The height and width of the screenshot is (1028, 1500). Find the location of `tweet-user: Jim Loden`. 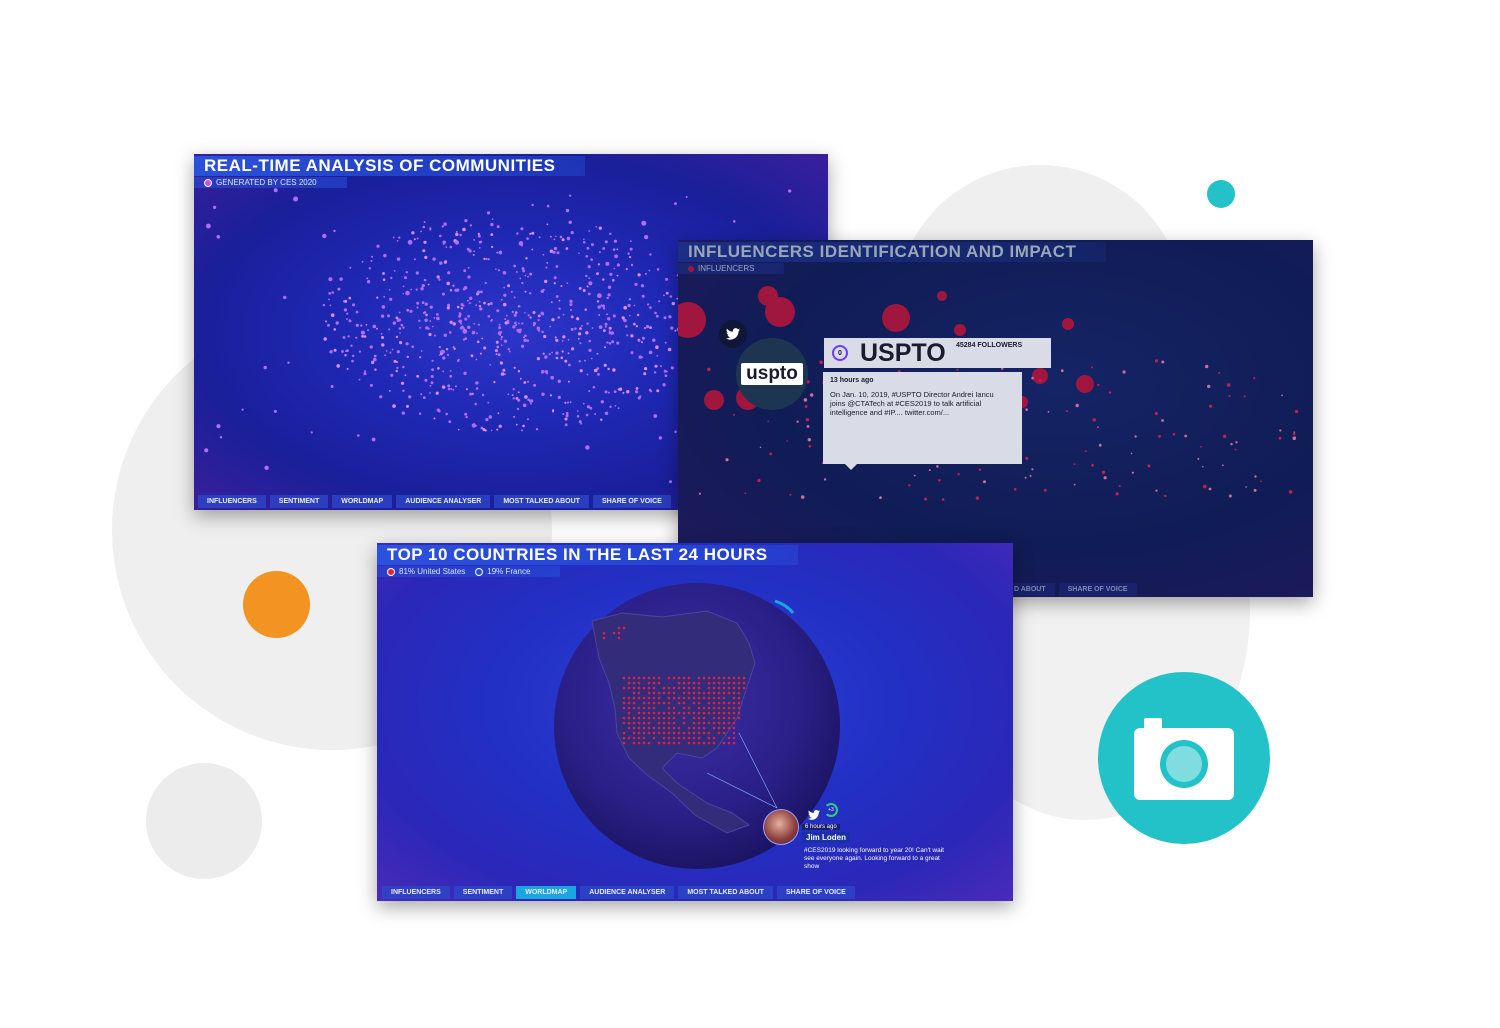

tweet-user: Jim Loden is located at coordinates (826, 837).